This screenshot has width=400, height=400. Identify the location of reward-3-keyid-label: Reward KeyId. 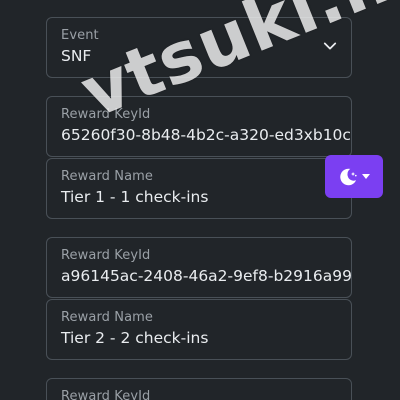
(106, 394).